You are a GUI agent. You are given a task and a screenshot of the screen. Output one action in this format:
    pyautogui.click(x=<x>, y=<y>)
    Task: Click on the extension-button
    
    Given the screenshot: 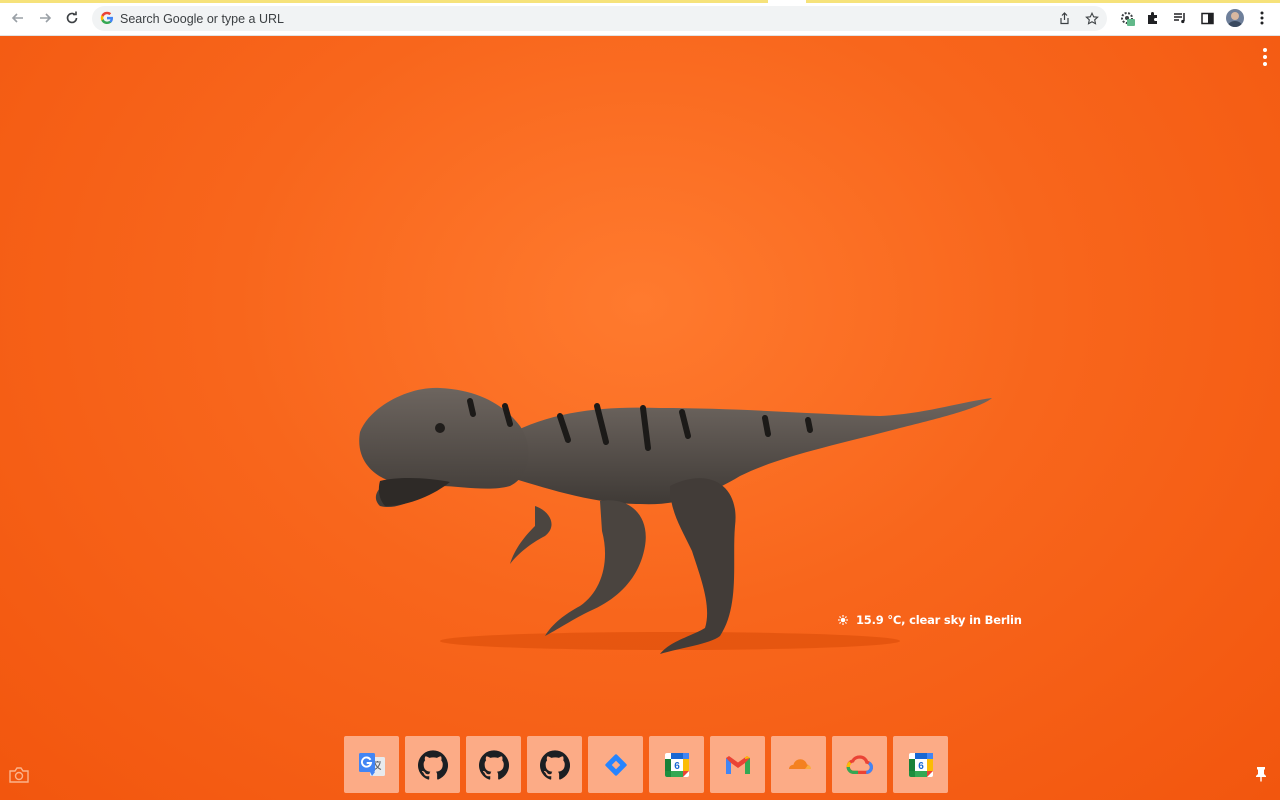 What is the action you would take?
    pyautogui.click(x=1127, y=18)
    